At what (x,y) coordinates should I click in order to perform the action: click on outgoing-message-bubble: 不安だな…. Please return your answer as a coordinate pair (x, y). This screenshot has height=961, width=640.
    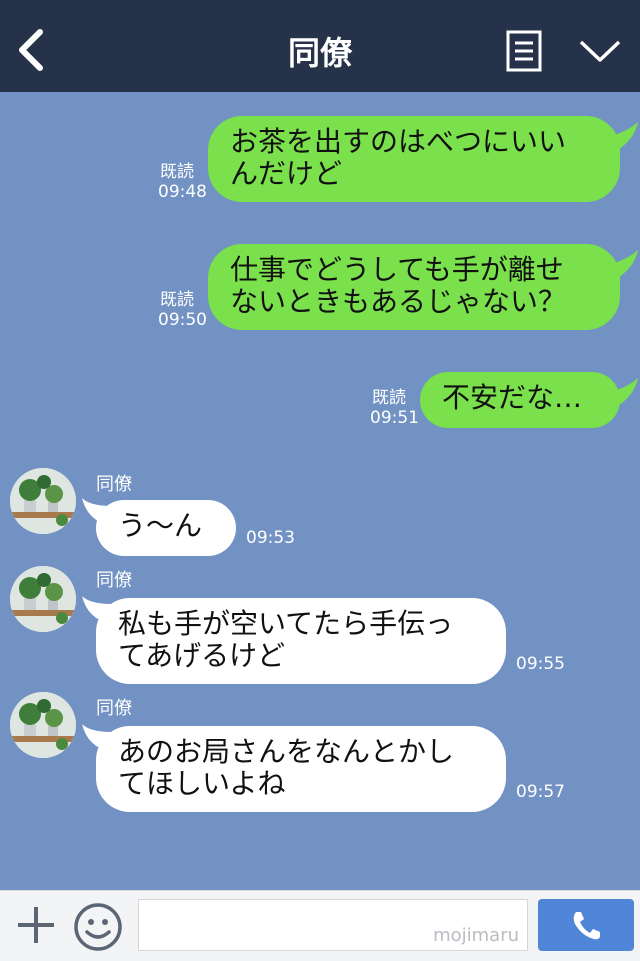
    Looking at the image, I should click on (520, 400).